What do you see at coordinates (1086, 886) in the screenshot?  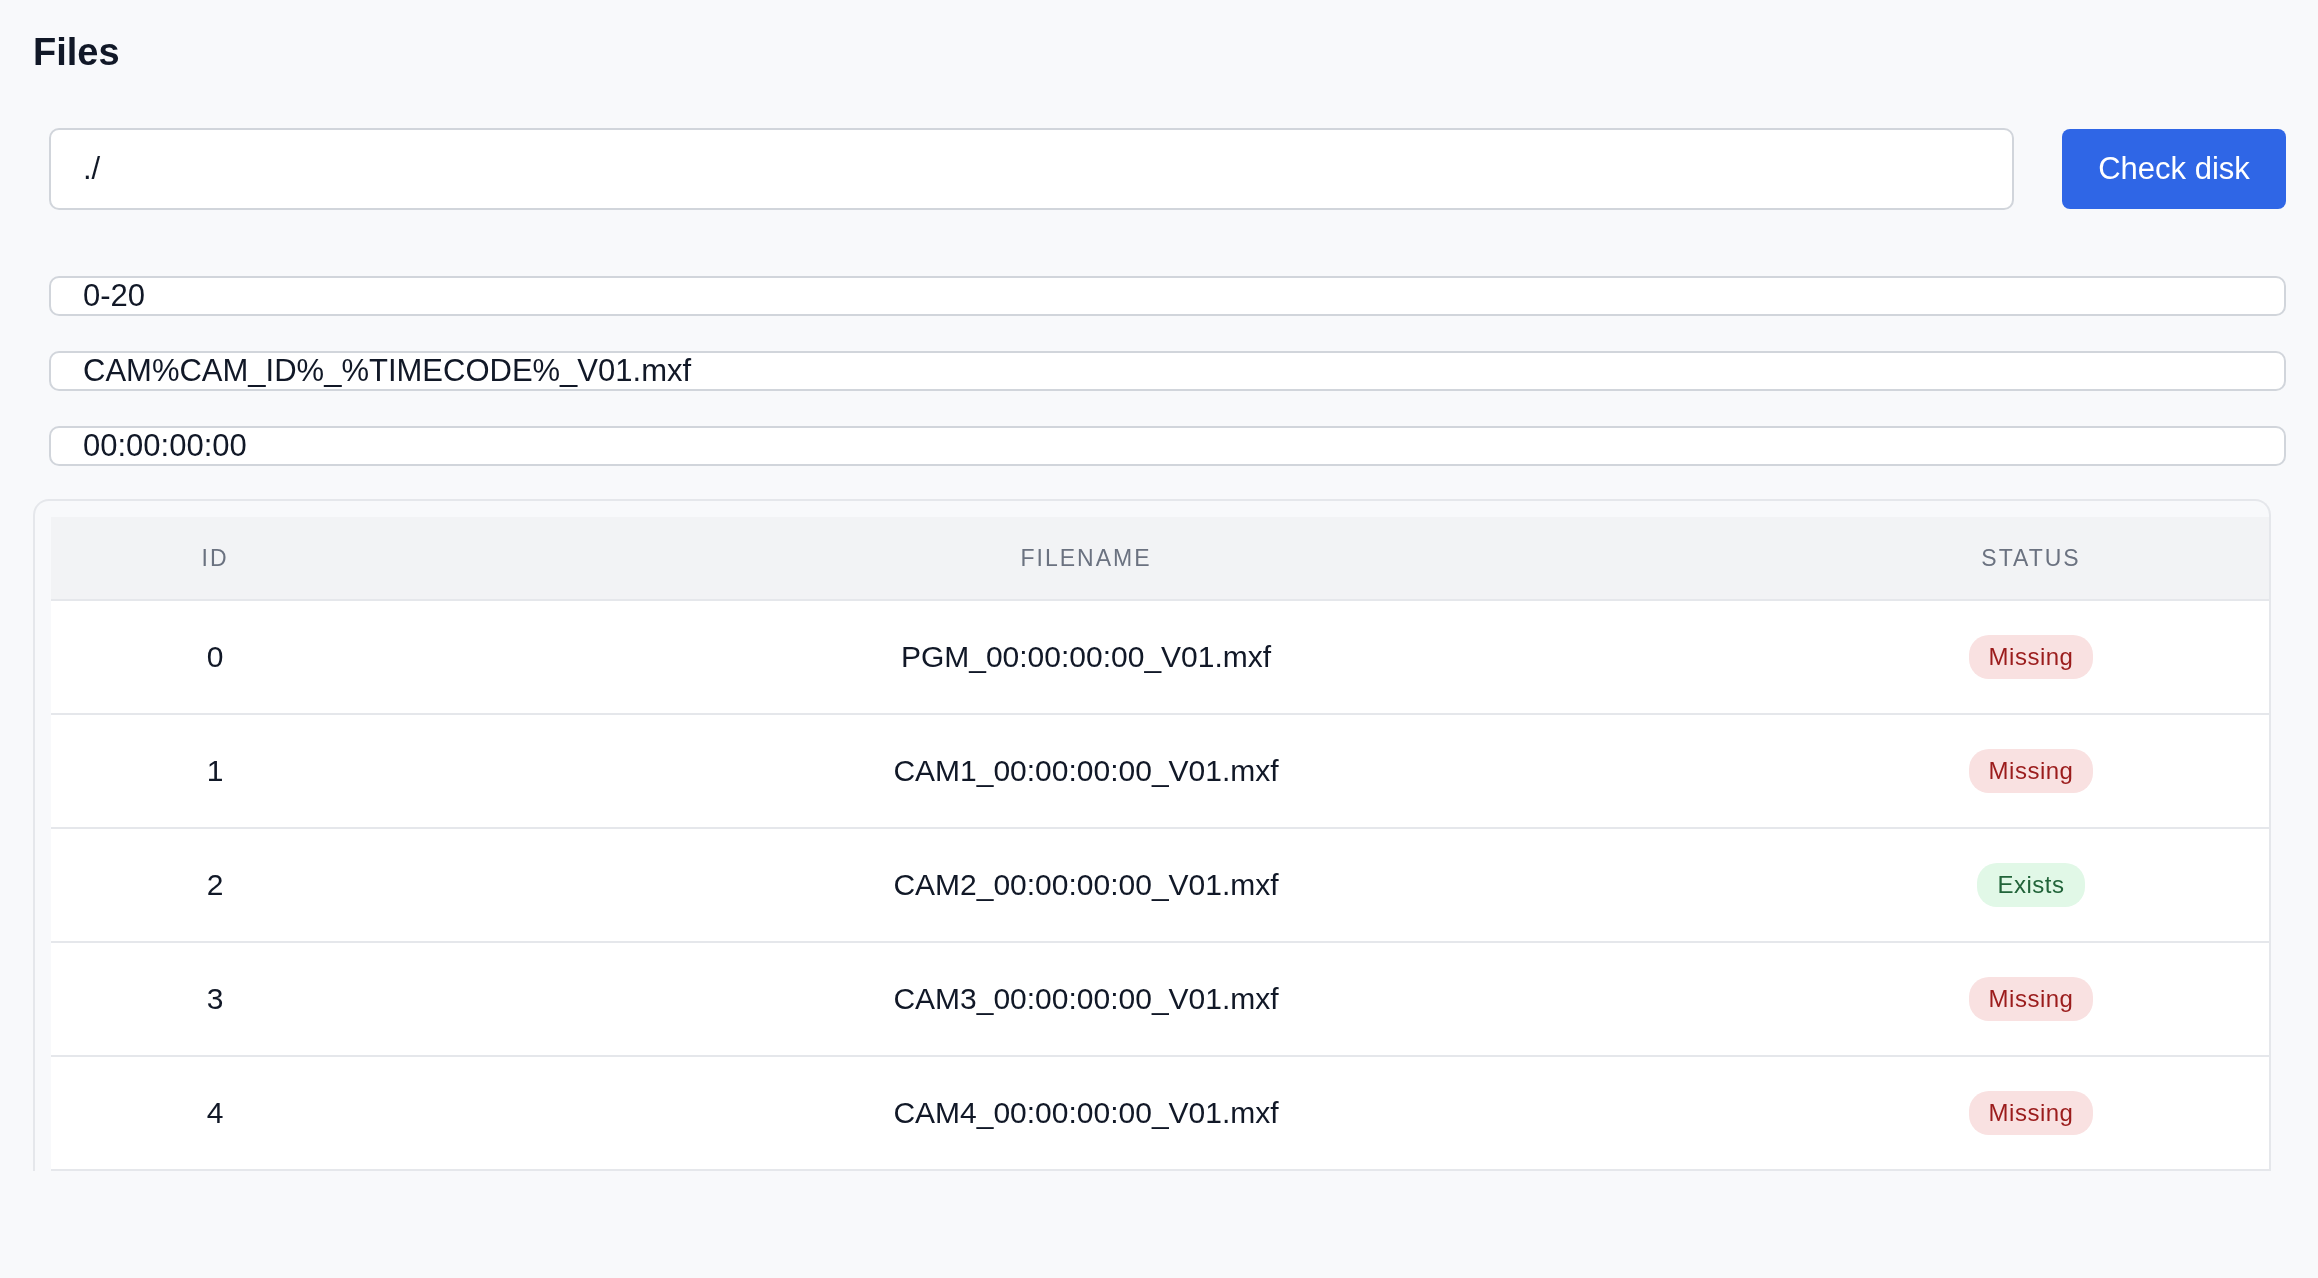 I see `filename-cell: CAM2_00:00:00:00_V01.mxf` at bounding box center [1086, 886].